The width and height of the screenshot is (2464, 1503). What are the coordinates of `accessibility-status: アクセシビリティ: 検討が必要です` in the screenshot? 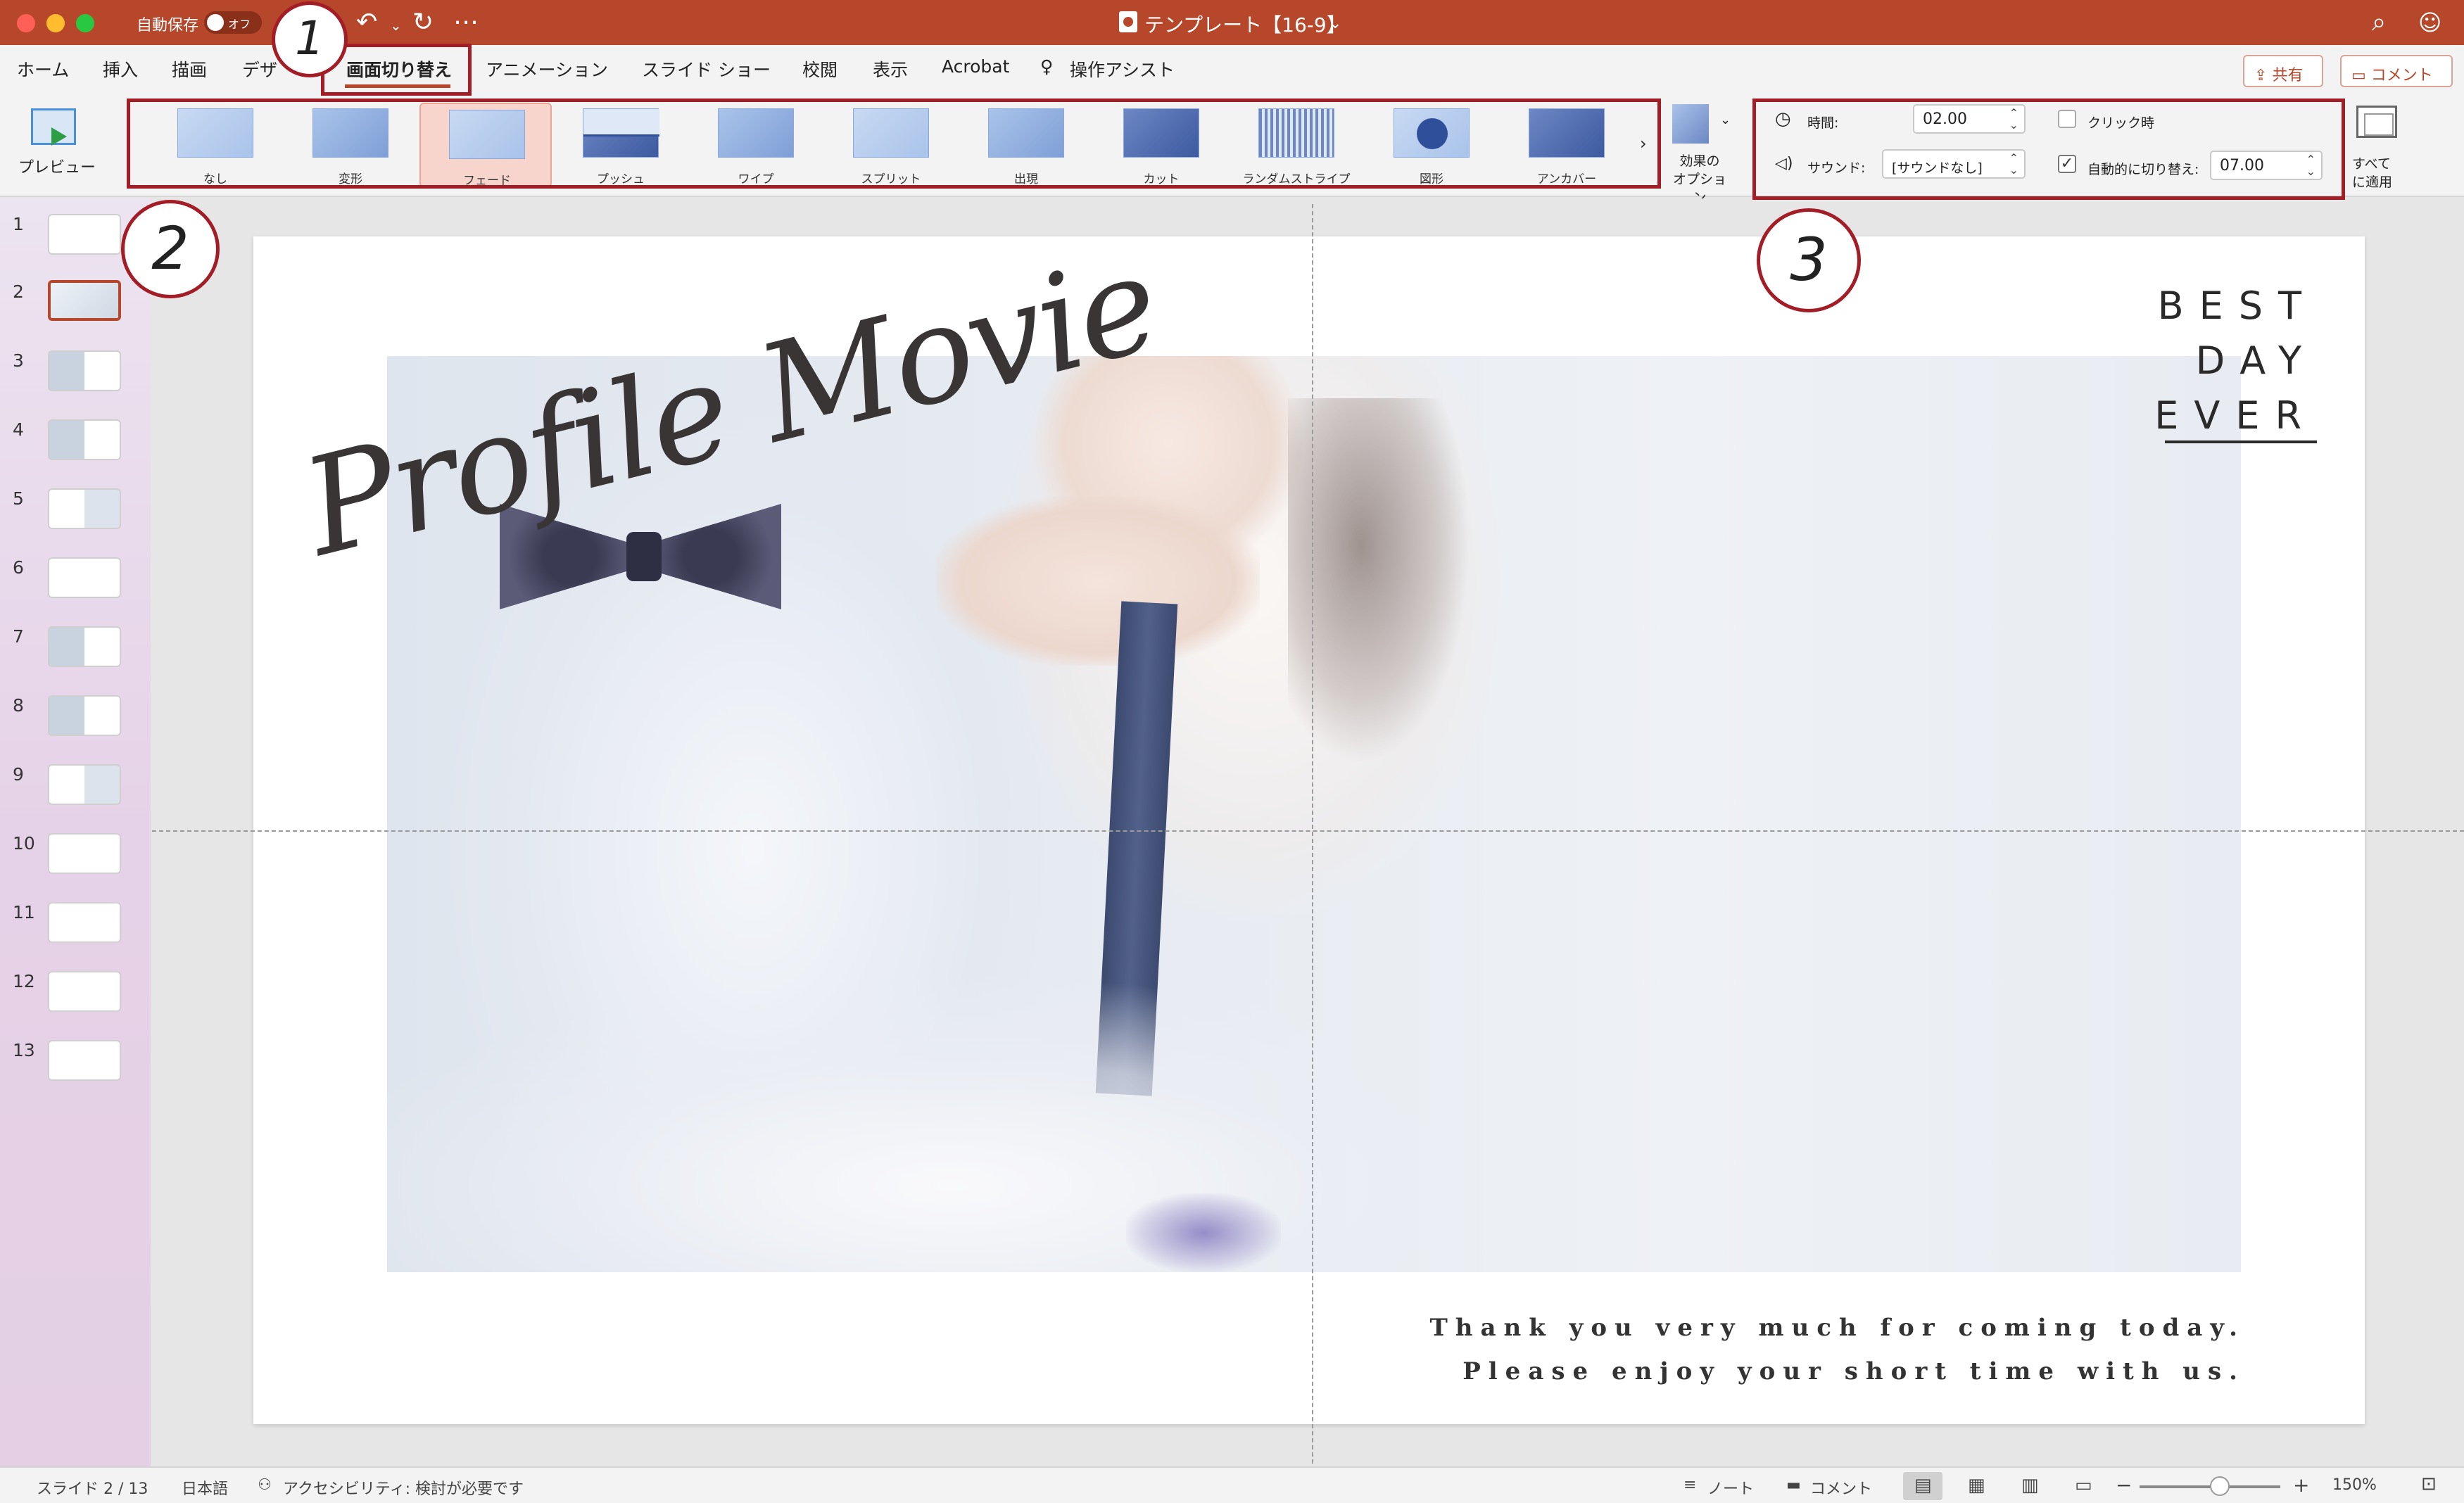 It's located at (403, 1487).